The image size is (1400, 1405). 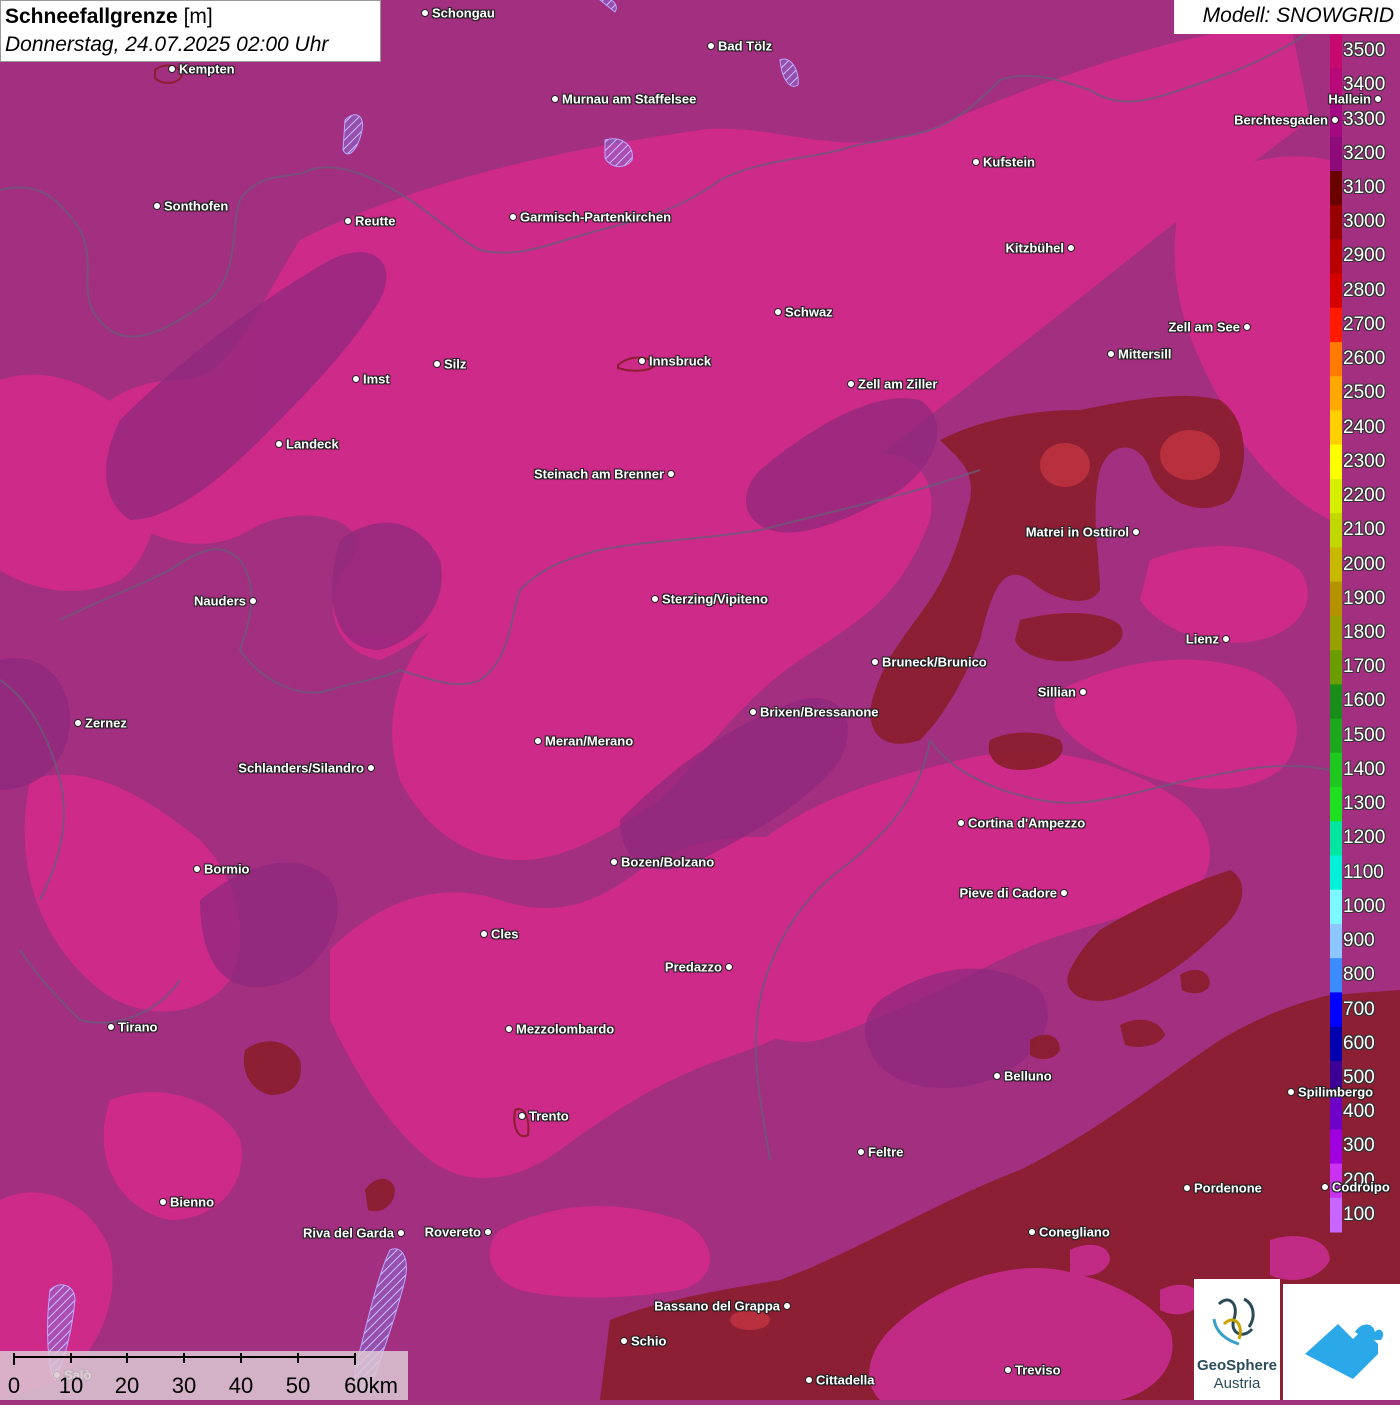 What do you see at coordinates (1008, 893) in the screenshot?
I see `city-label: Pieve di Cadore` at bounding box center [1008, 893].